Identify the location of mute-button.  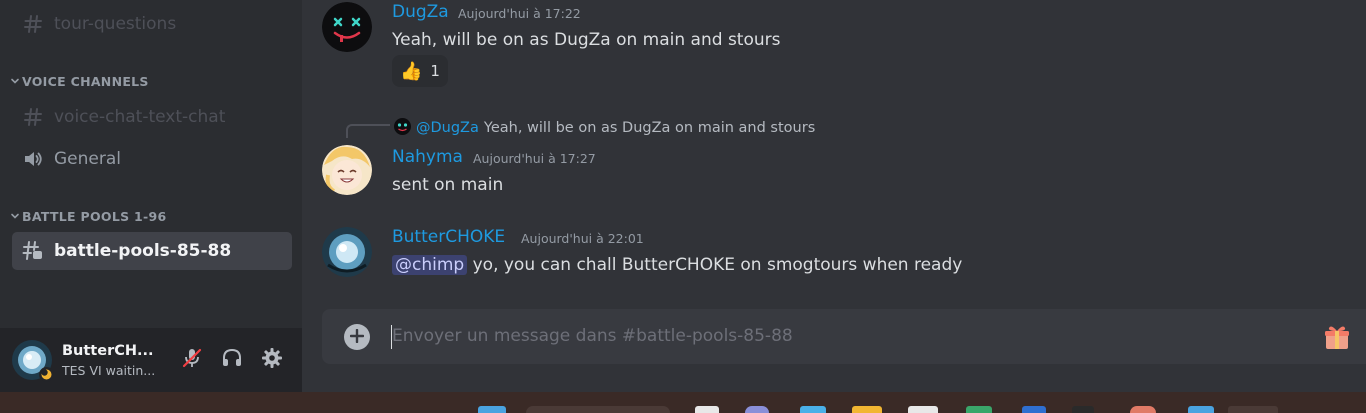
(192, 360).